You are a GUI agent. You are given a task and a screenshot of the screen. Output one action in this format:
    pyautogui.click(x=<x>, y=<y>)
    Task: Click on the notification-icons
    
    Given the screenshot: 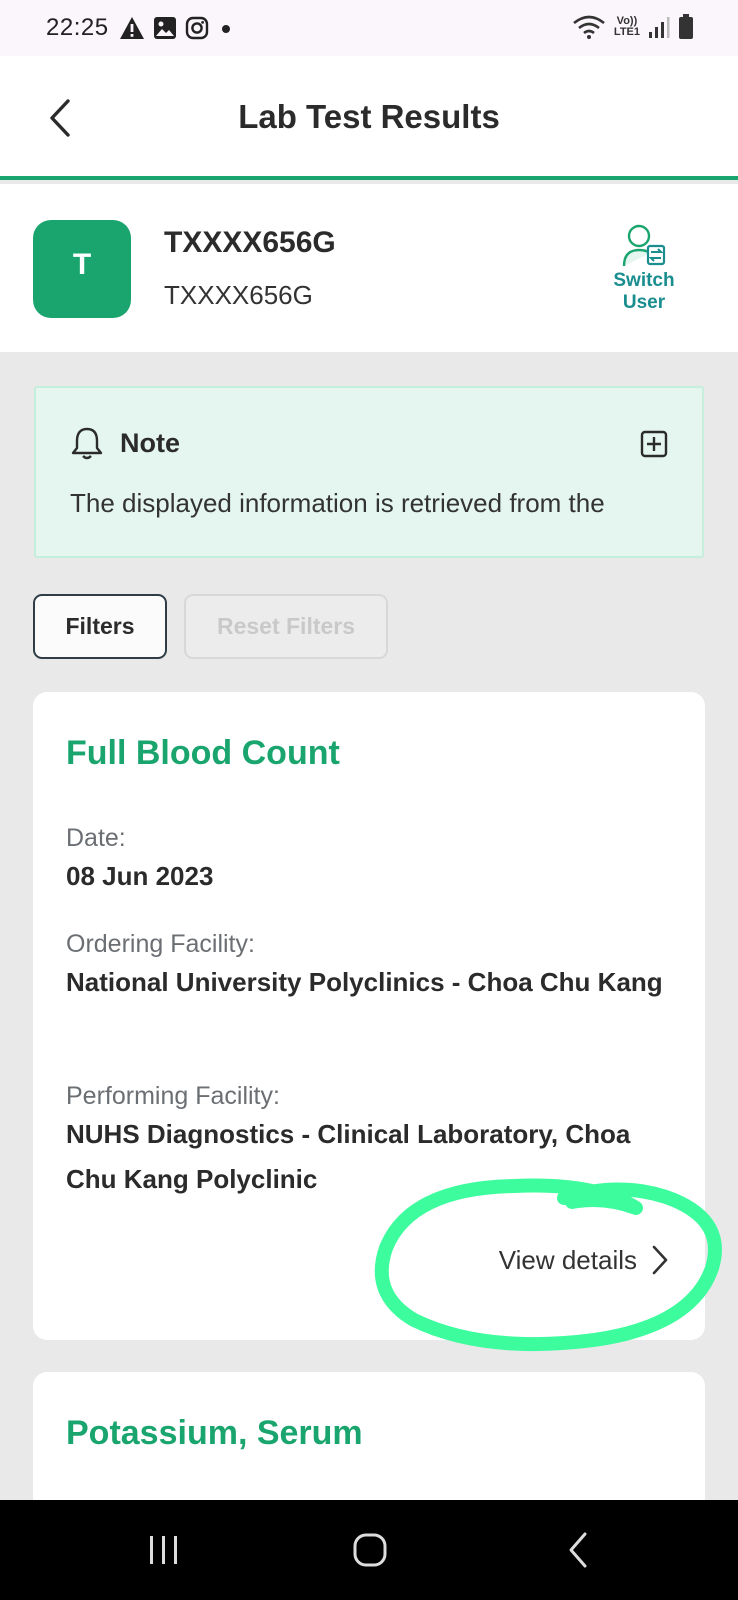 What is the action you would take?
    pyautogui.click(x=177, y=28)
    